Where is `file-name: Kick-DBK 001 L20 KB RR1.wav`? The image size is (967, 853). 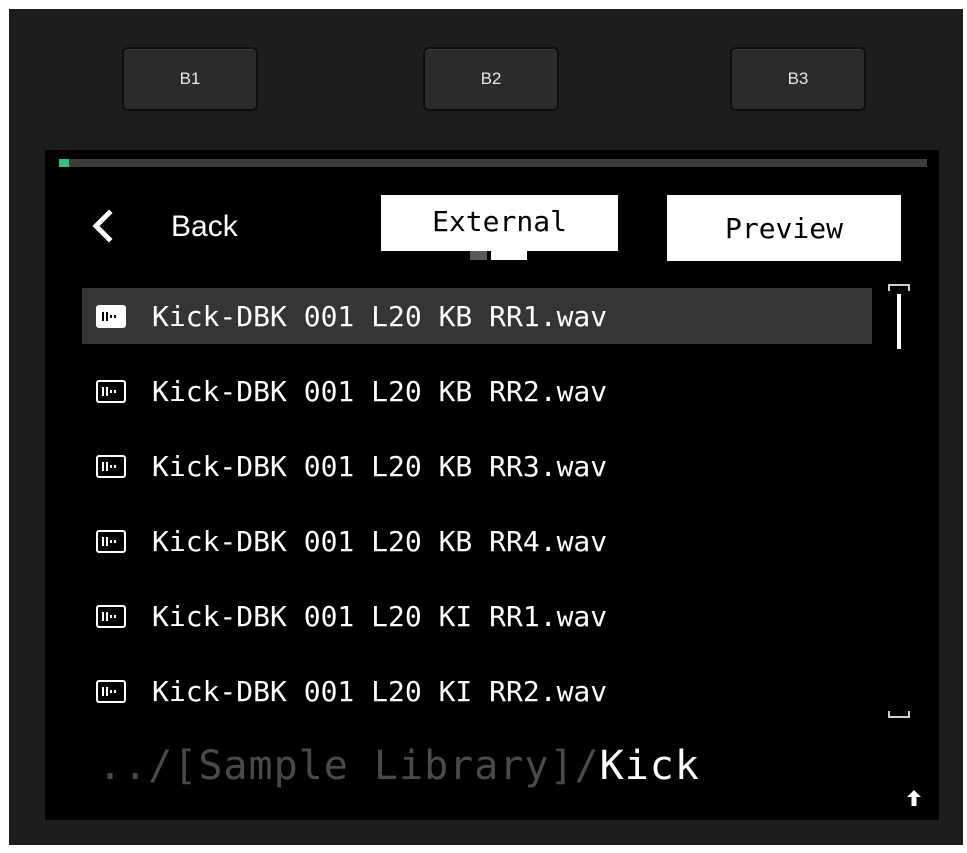 file-name: Kick-DBK 001 L20 KB RR1.wav is located at coordinates (380, 316).